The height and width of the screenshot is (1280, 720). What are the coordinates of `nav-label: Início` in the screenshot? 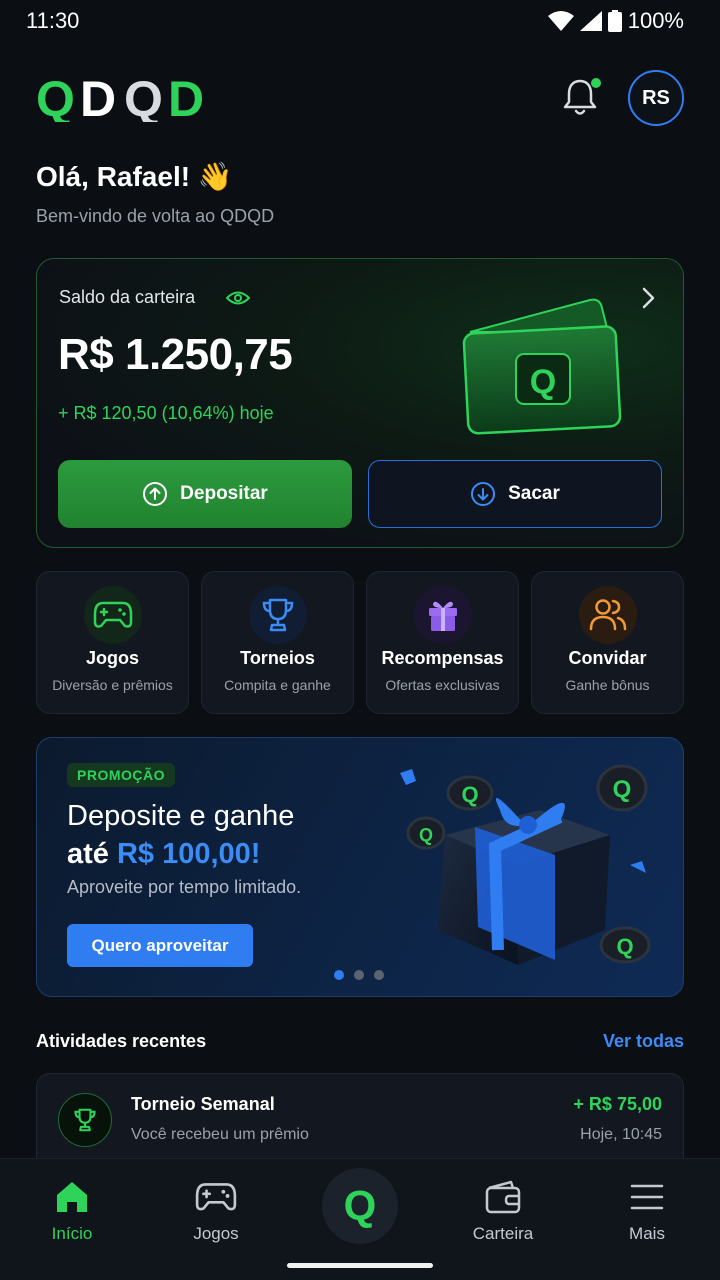 It's located at (72, 1233).